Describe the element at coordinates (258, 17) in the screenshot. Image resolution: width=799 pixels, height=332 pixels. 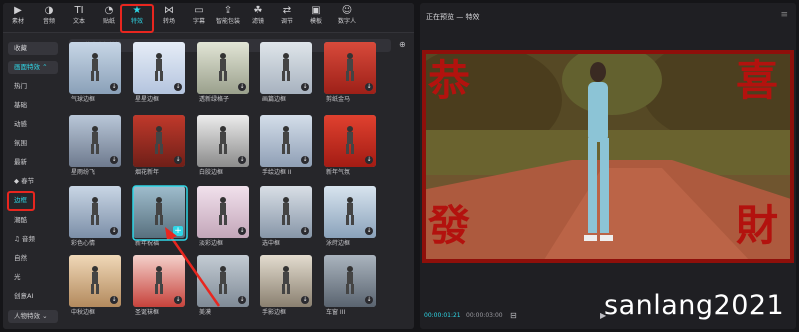
I see `toolbar-filter: ☘ 滤镜` at that location.